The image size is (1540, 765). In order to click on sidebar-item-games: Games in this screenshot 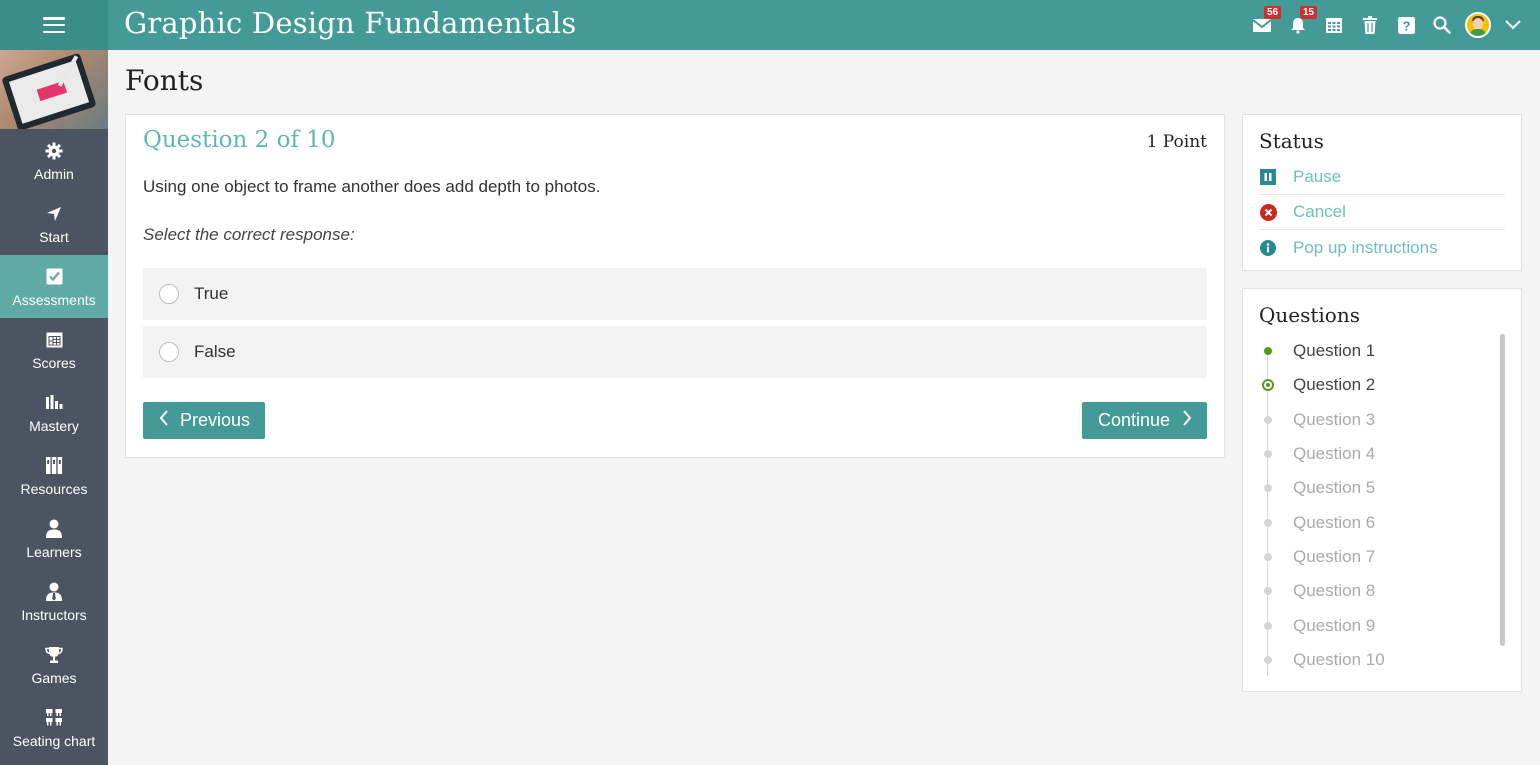, I will do `click(54, 664)`.